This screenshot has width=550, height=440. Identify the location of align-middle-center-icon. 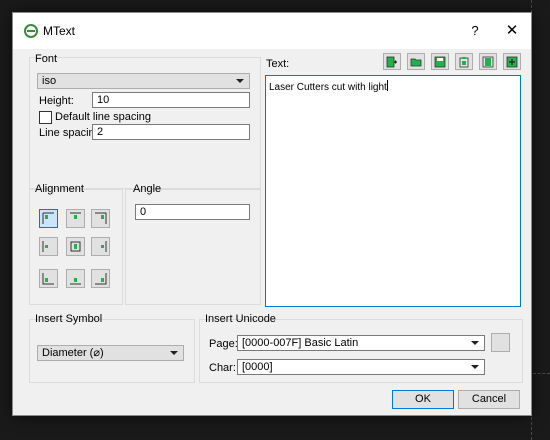
(75, 246).